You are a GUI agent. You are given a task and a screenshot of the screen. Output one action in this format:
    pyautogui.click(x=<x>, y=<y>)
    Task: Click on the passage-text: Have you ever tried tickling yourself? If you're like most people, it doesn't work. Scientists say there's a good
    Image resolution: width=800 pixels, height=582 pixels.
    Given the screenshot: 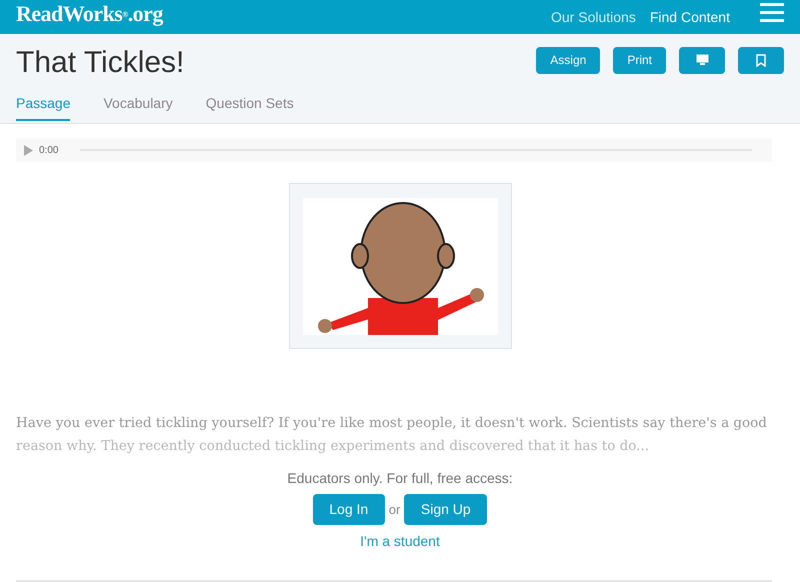 What is the action you would take?
    pyautogui.click(x=392, y=423)
    